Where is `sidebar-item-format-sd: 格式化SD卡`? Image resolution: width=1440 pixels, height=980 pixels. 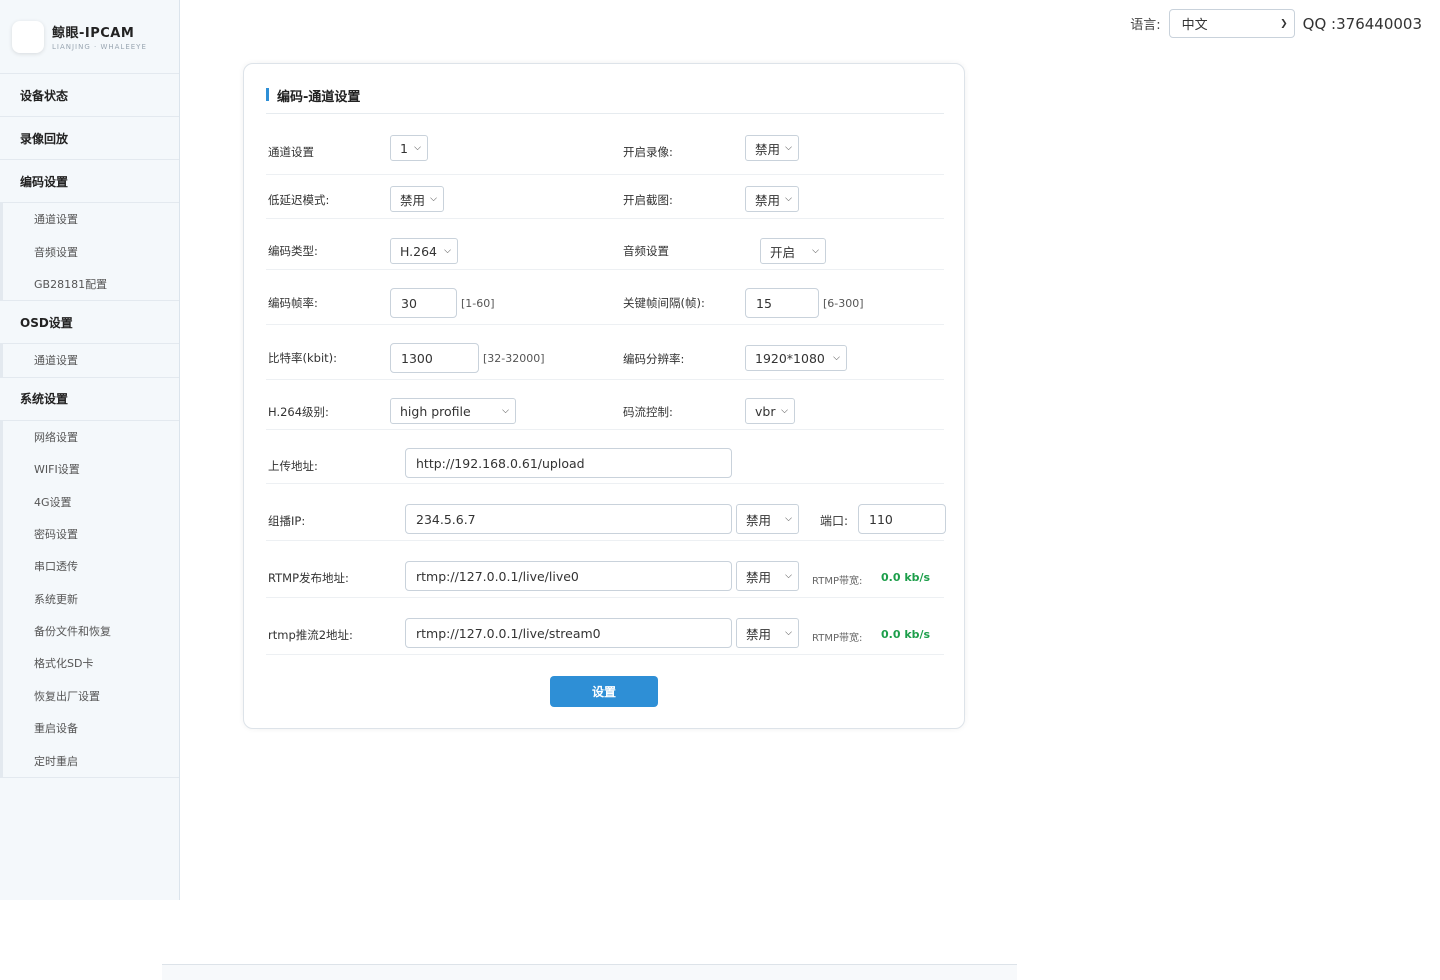
sidebar-item-format-sd: 格式化SD卡 is located at coordinates (91, 663).